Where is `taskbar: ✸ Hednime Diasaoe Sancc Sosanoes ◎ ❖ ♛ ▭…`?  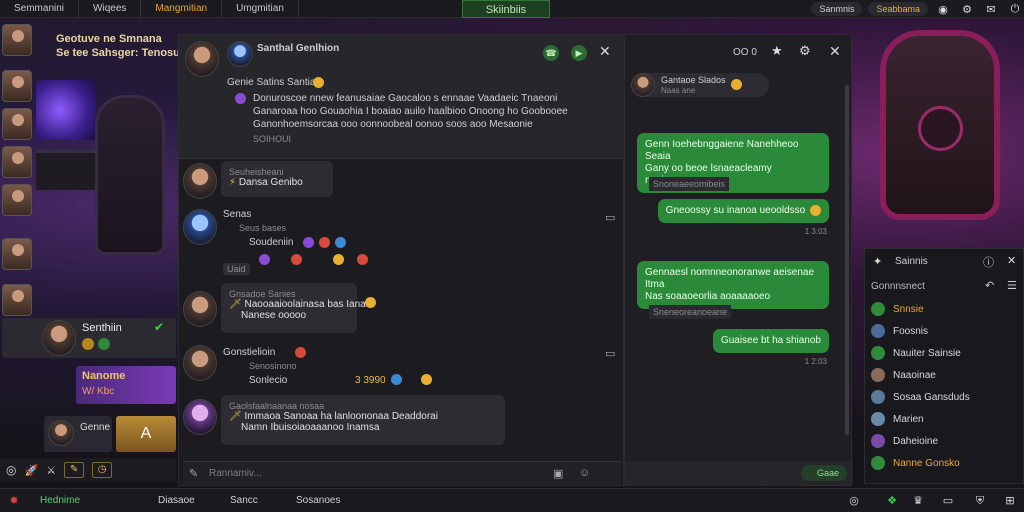
taskbar: ✸ Hednime Diasaoe Sancc Sosanoes ◎ ❖ ♛ ▭… is located at coordinates (512, 500).